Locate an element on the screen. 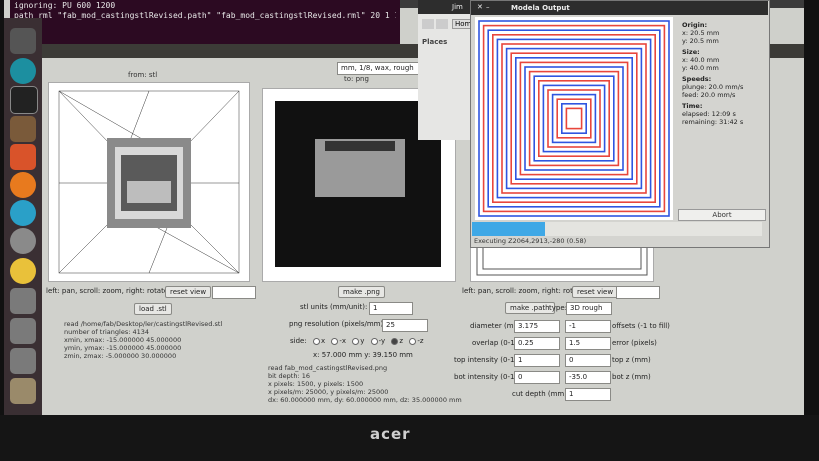 This screenshot has height=461, width=819. file-manager-user: Jim is located at coordinates (457, 7).